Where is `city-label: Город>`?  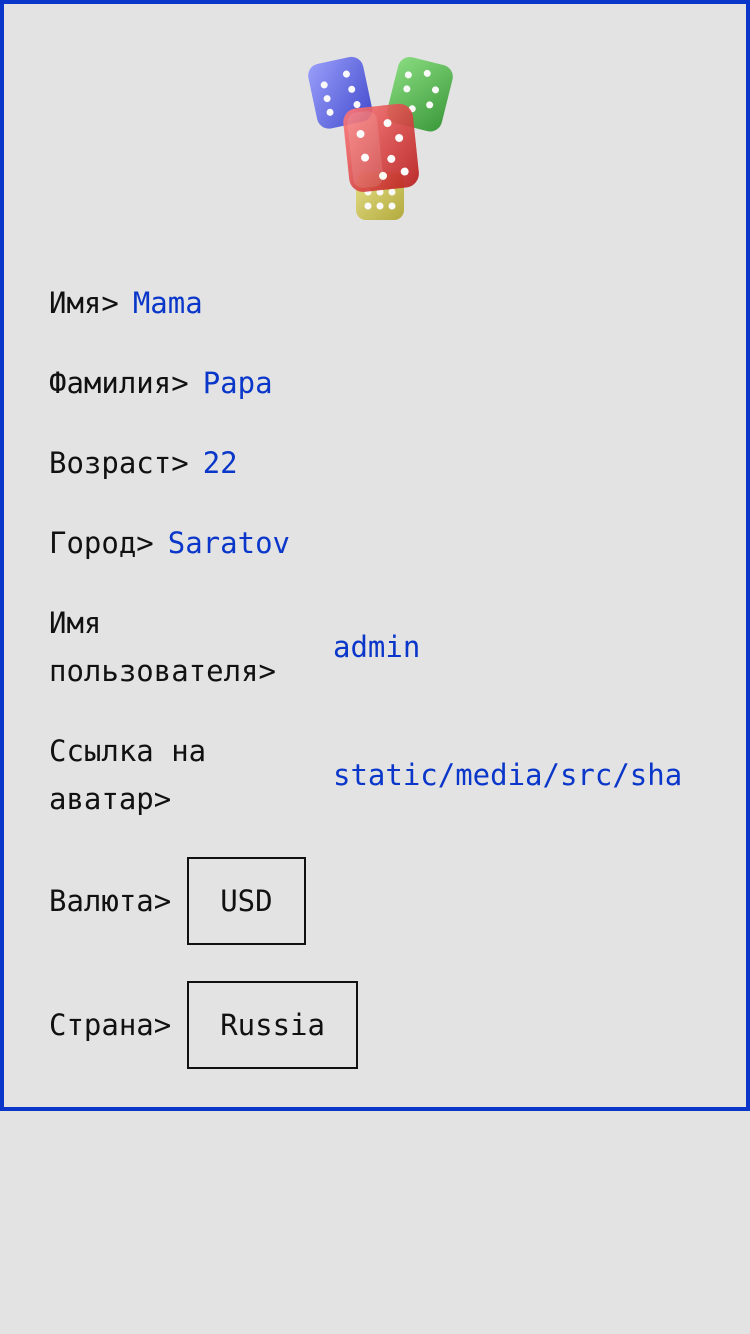 city-label: Город> is located at coordinates (101, 543).